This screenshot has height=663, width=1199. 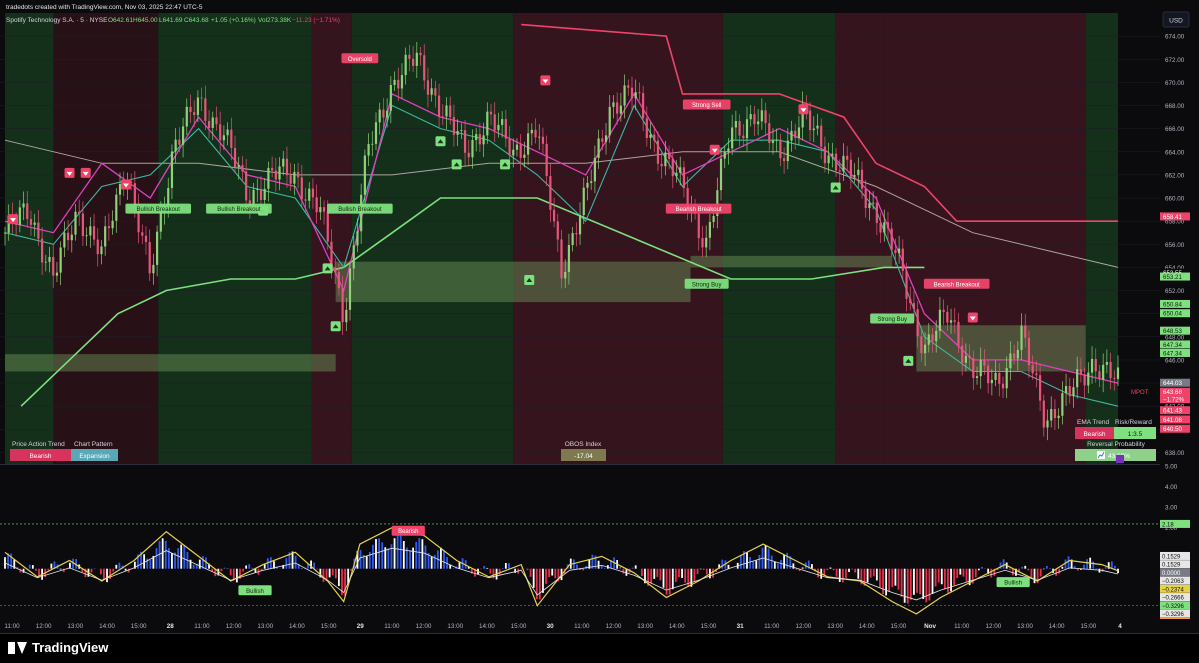 What do you see at coordinates (1172, 314) in the screenshot?
I see `price-label: 650.04` at bounding box center [1172, 314].